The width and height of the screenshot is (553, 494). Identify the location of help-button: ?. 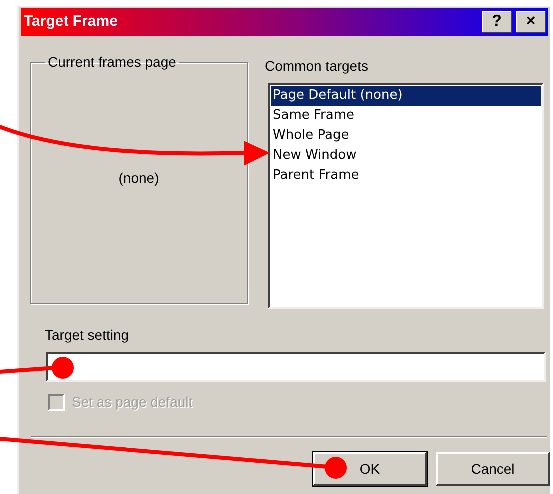
(497, 22).